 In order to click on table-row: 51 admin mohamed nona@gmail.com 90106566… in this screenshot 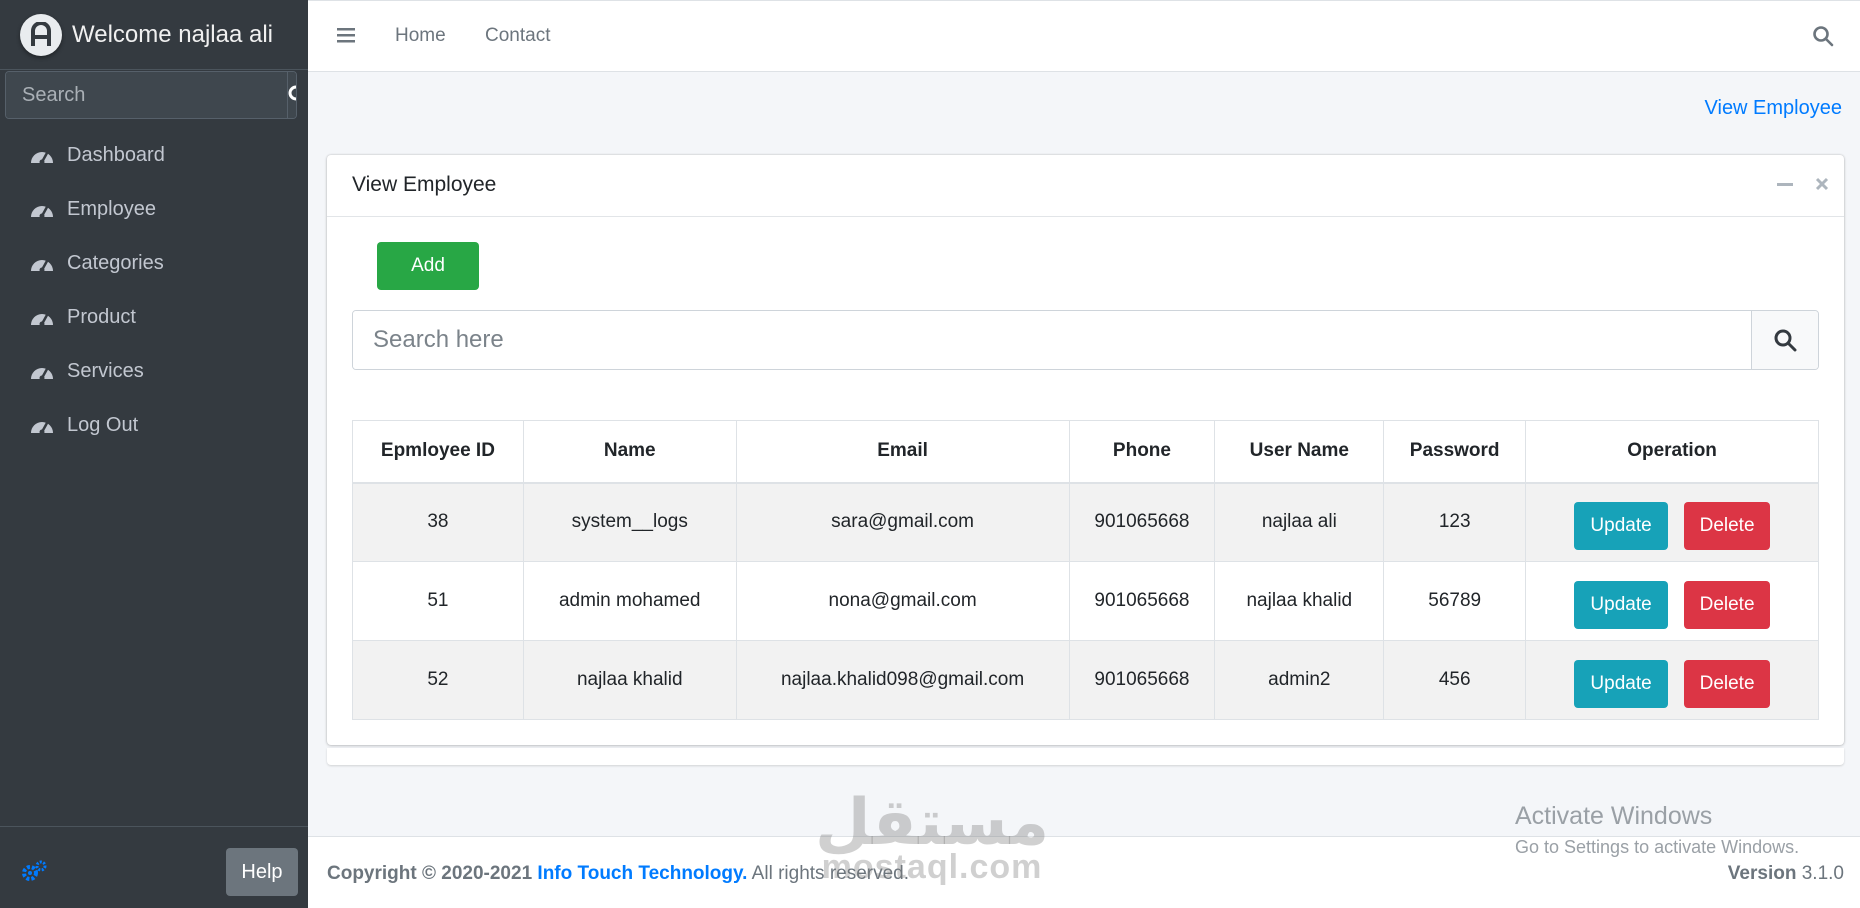, I will do `click(1085, 601)`.